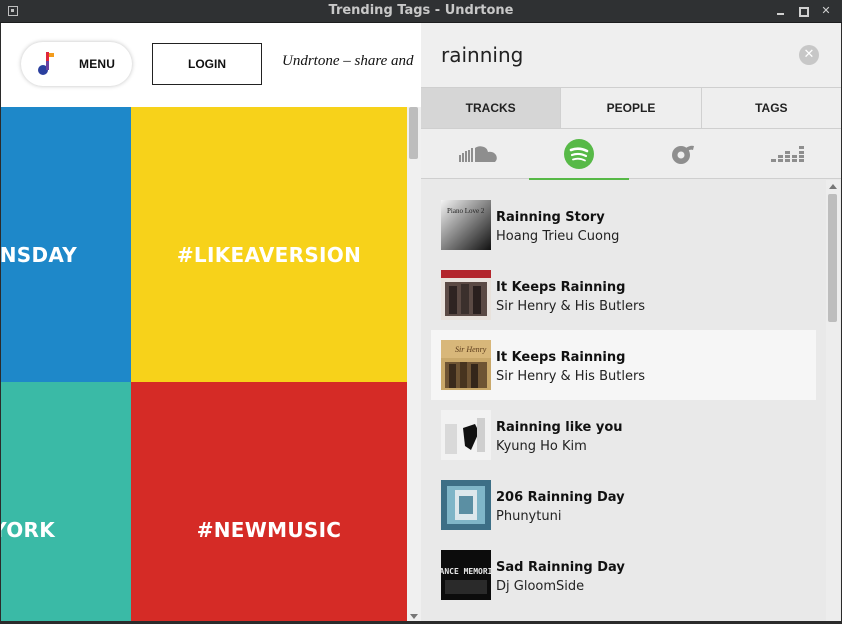  What do you see at coordinates (466, 225) in the screenshot?
I see `album-cover: Piano Love 2` at bounding box center [466, 225].